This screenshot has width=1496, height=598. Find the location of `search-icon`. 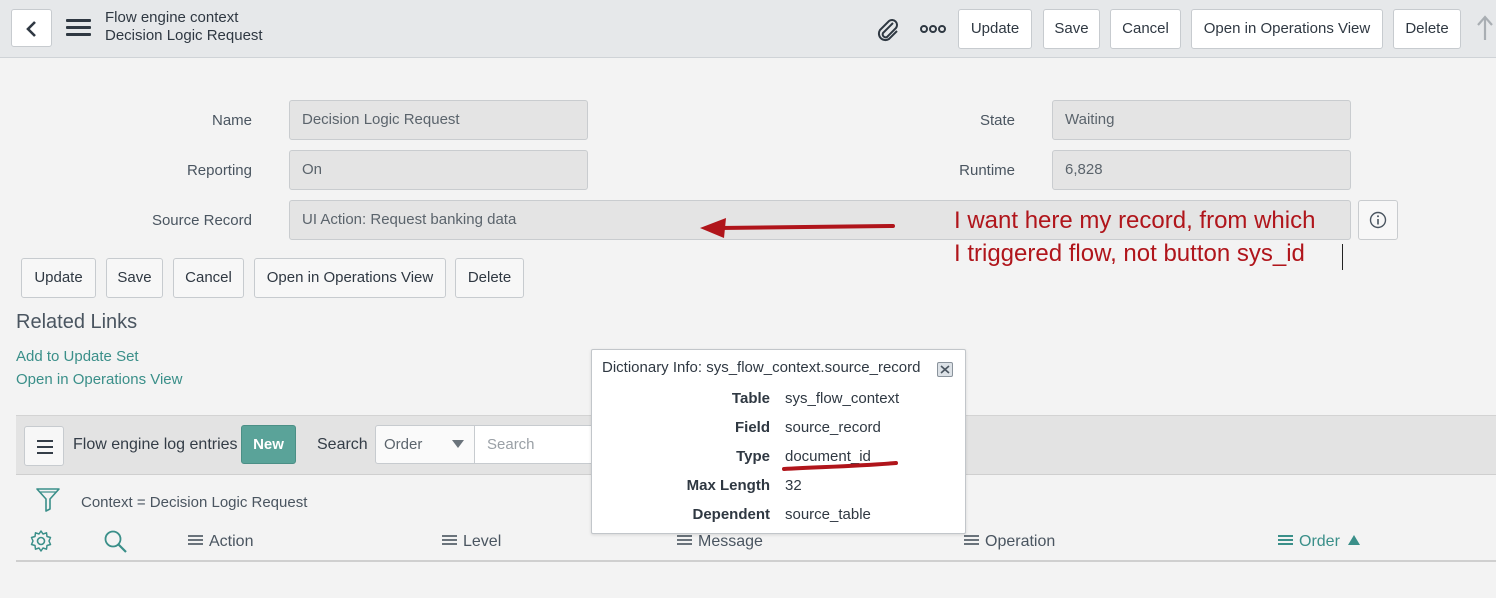

search-icon is located at coordinates (115, 541).